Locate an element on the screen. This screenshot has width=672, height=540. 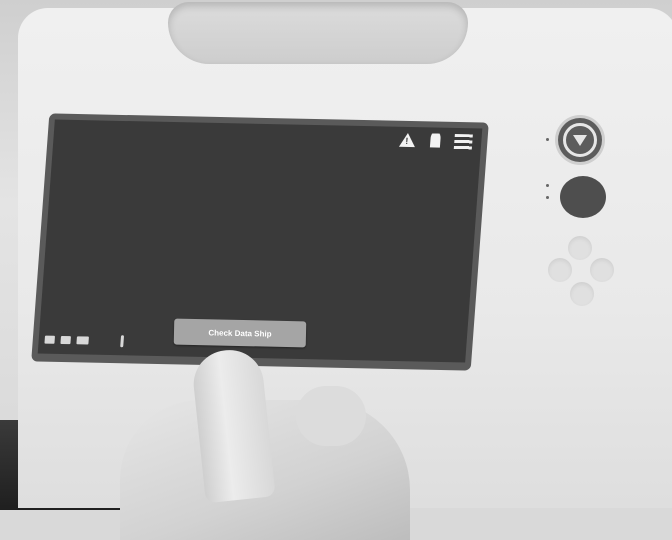
stop-button is located at coordinates (580, 140).